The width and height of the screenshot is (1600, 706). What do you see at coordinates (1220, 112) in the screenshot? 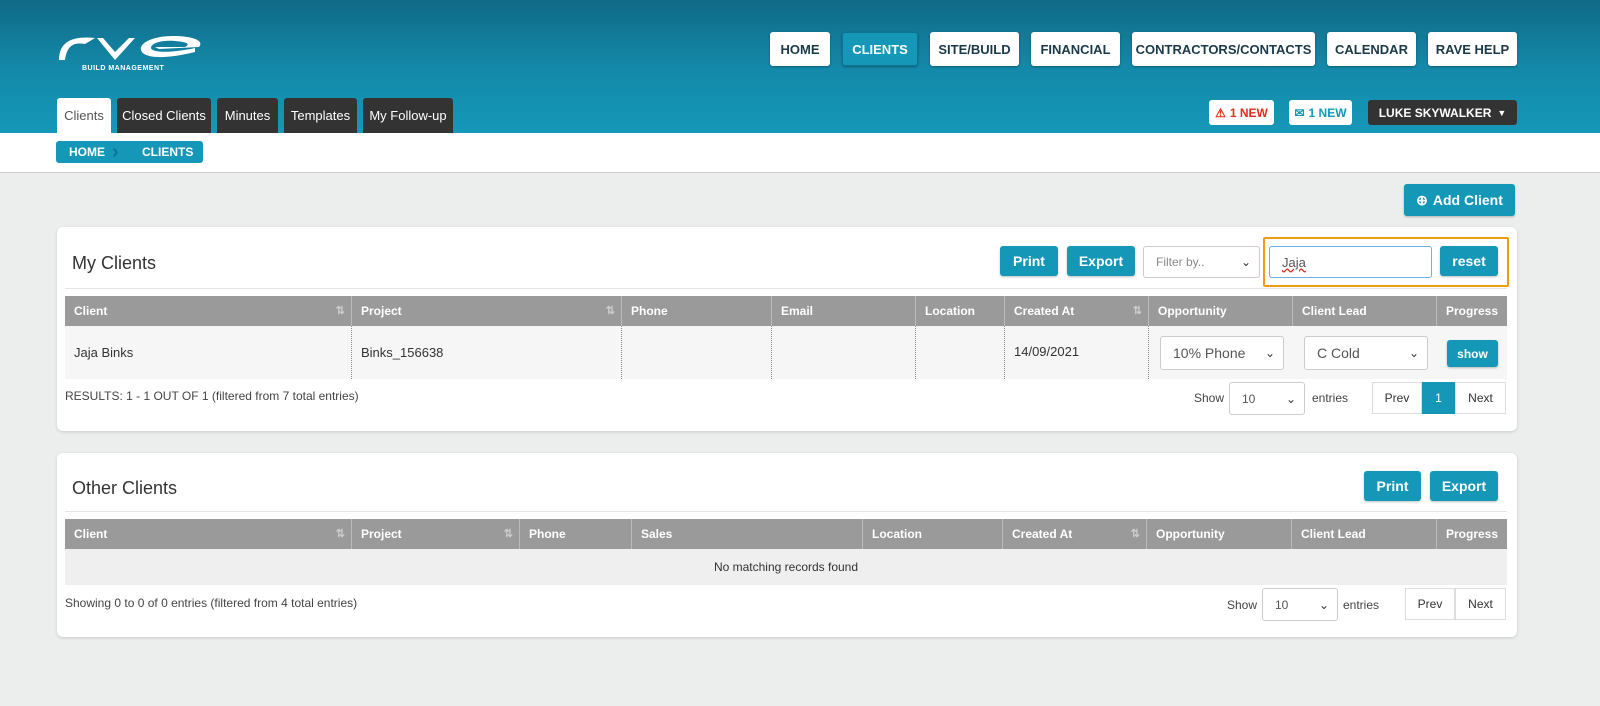
I see `warning-icon: ⚠` at bounding box center [1220, 112].